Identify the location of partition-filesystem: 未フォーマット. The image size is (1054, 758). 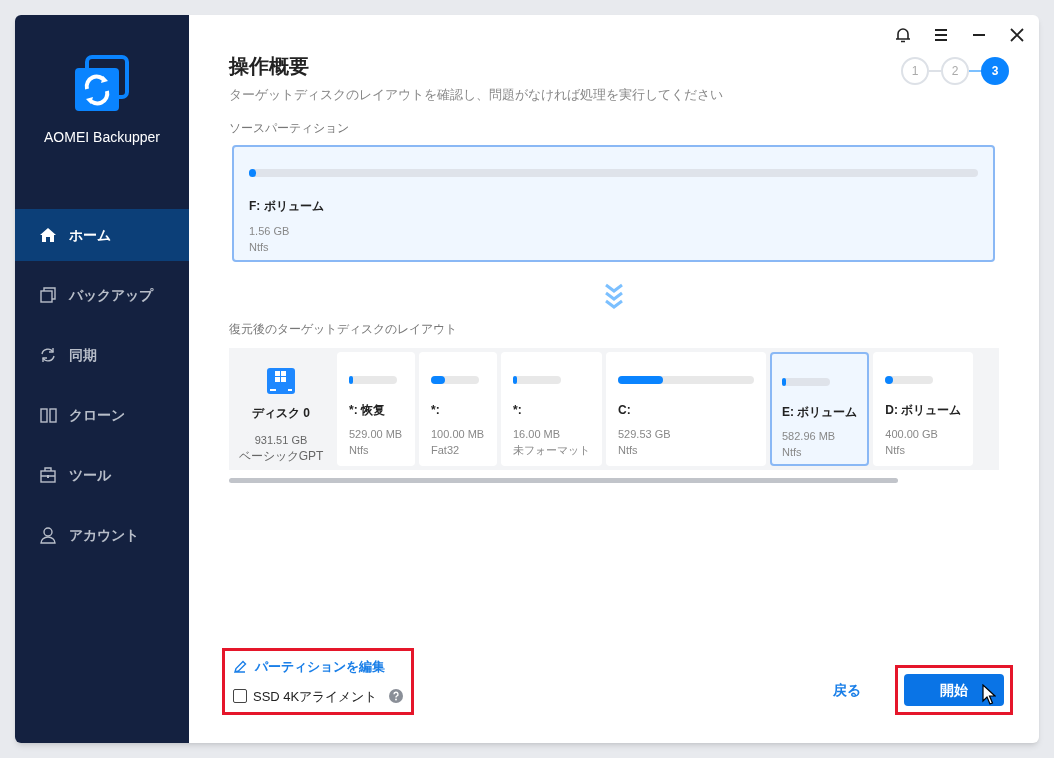
(551, 450).